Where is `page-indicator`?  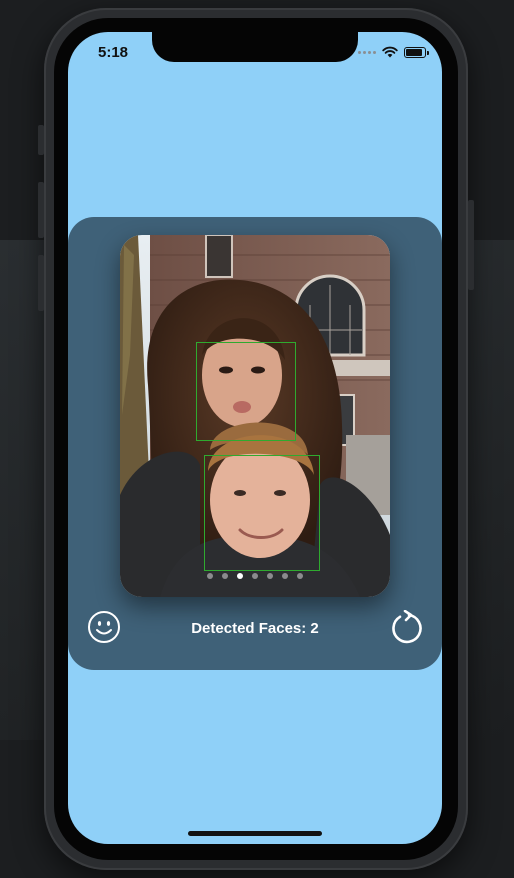
page-indicator is located at coordinates (255, 576).